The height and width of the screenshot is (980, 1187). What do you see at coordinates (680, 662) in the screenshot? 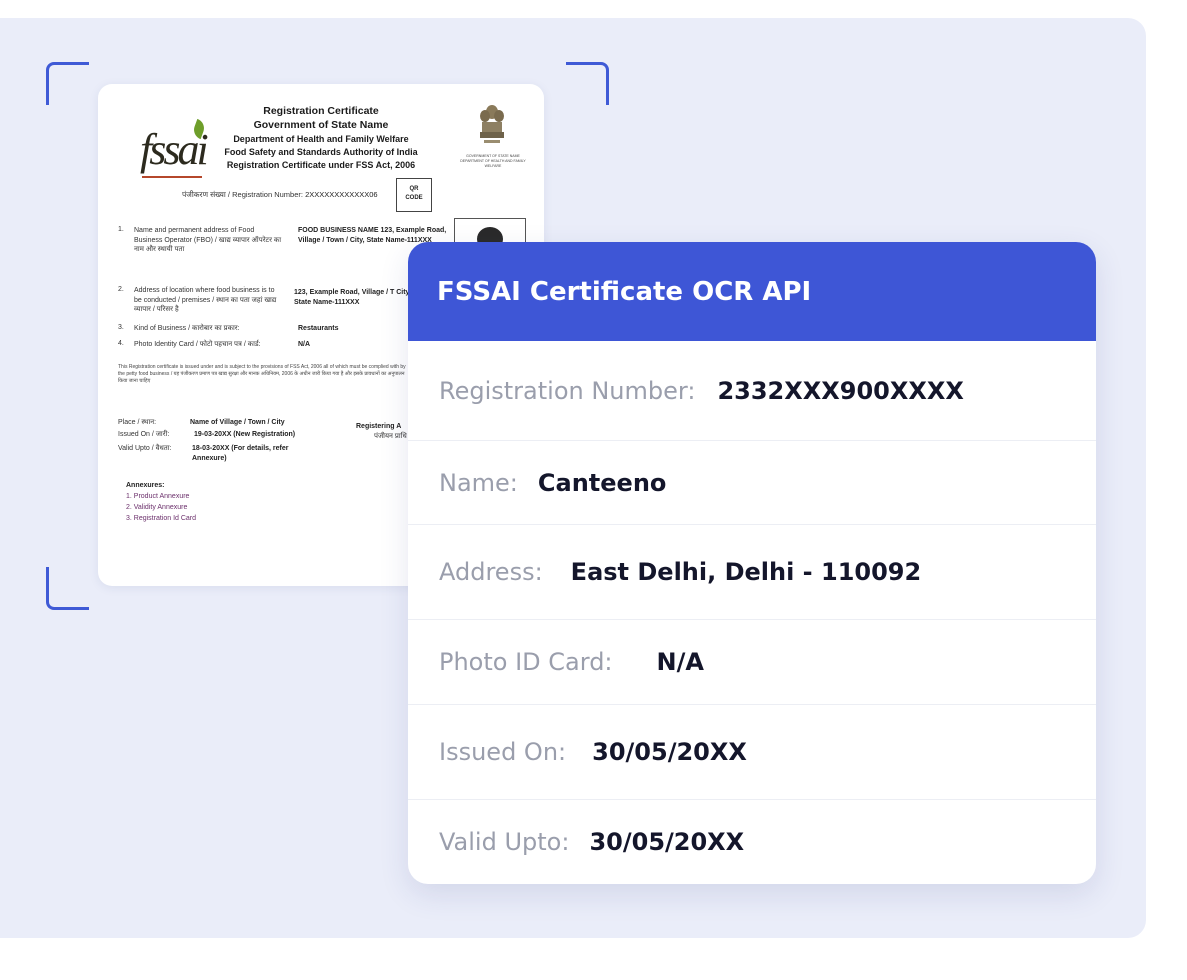
I see `field-value: N/A` at bounding box center [680, 662].